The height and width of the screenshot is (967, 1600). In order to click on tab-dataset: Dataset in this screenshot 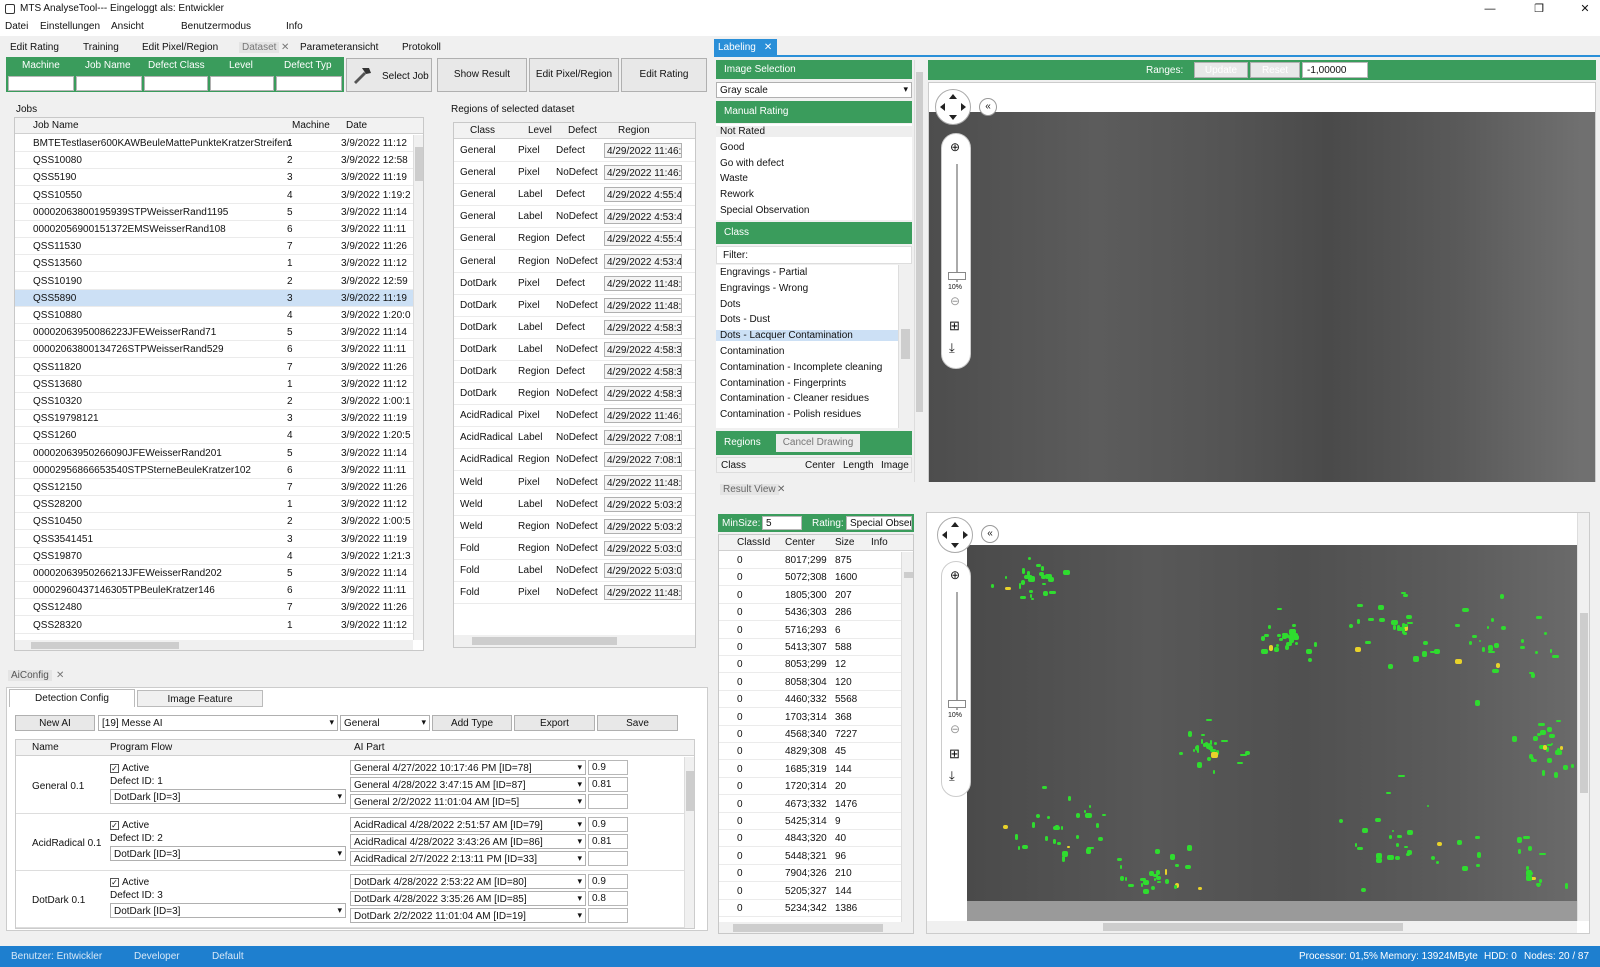, I will do `click(259, 47)`.